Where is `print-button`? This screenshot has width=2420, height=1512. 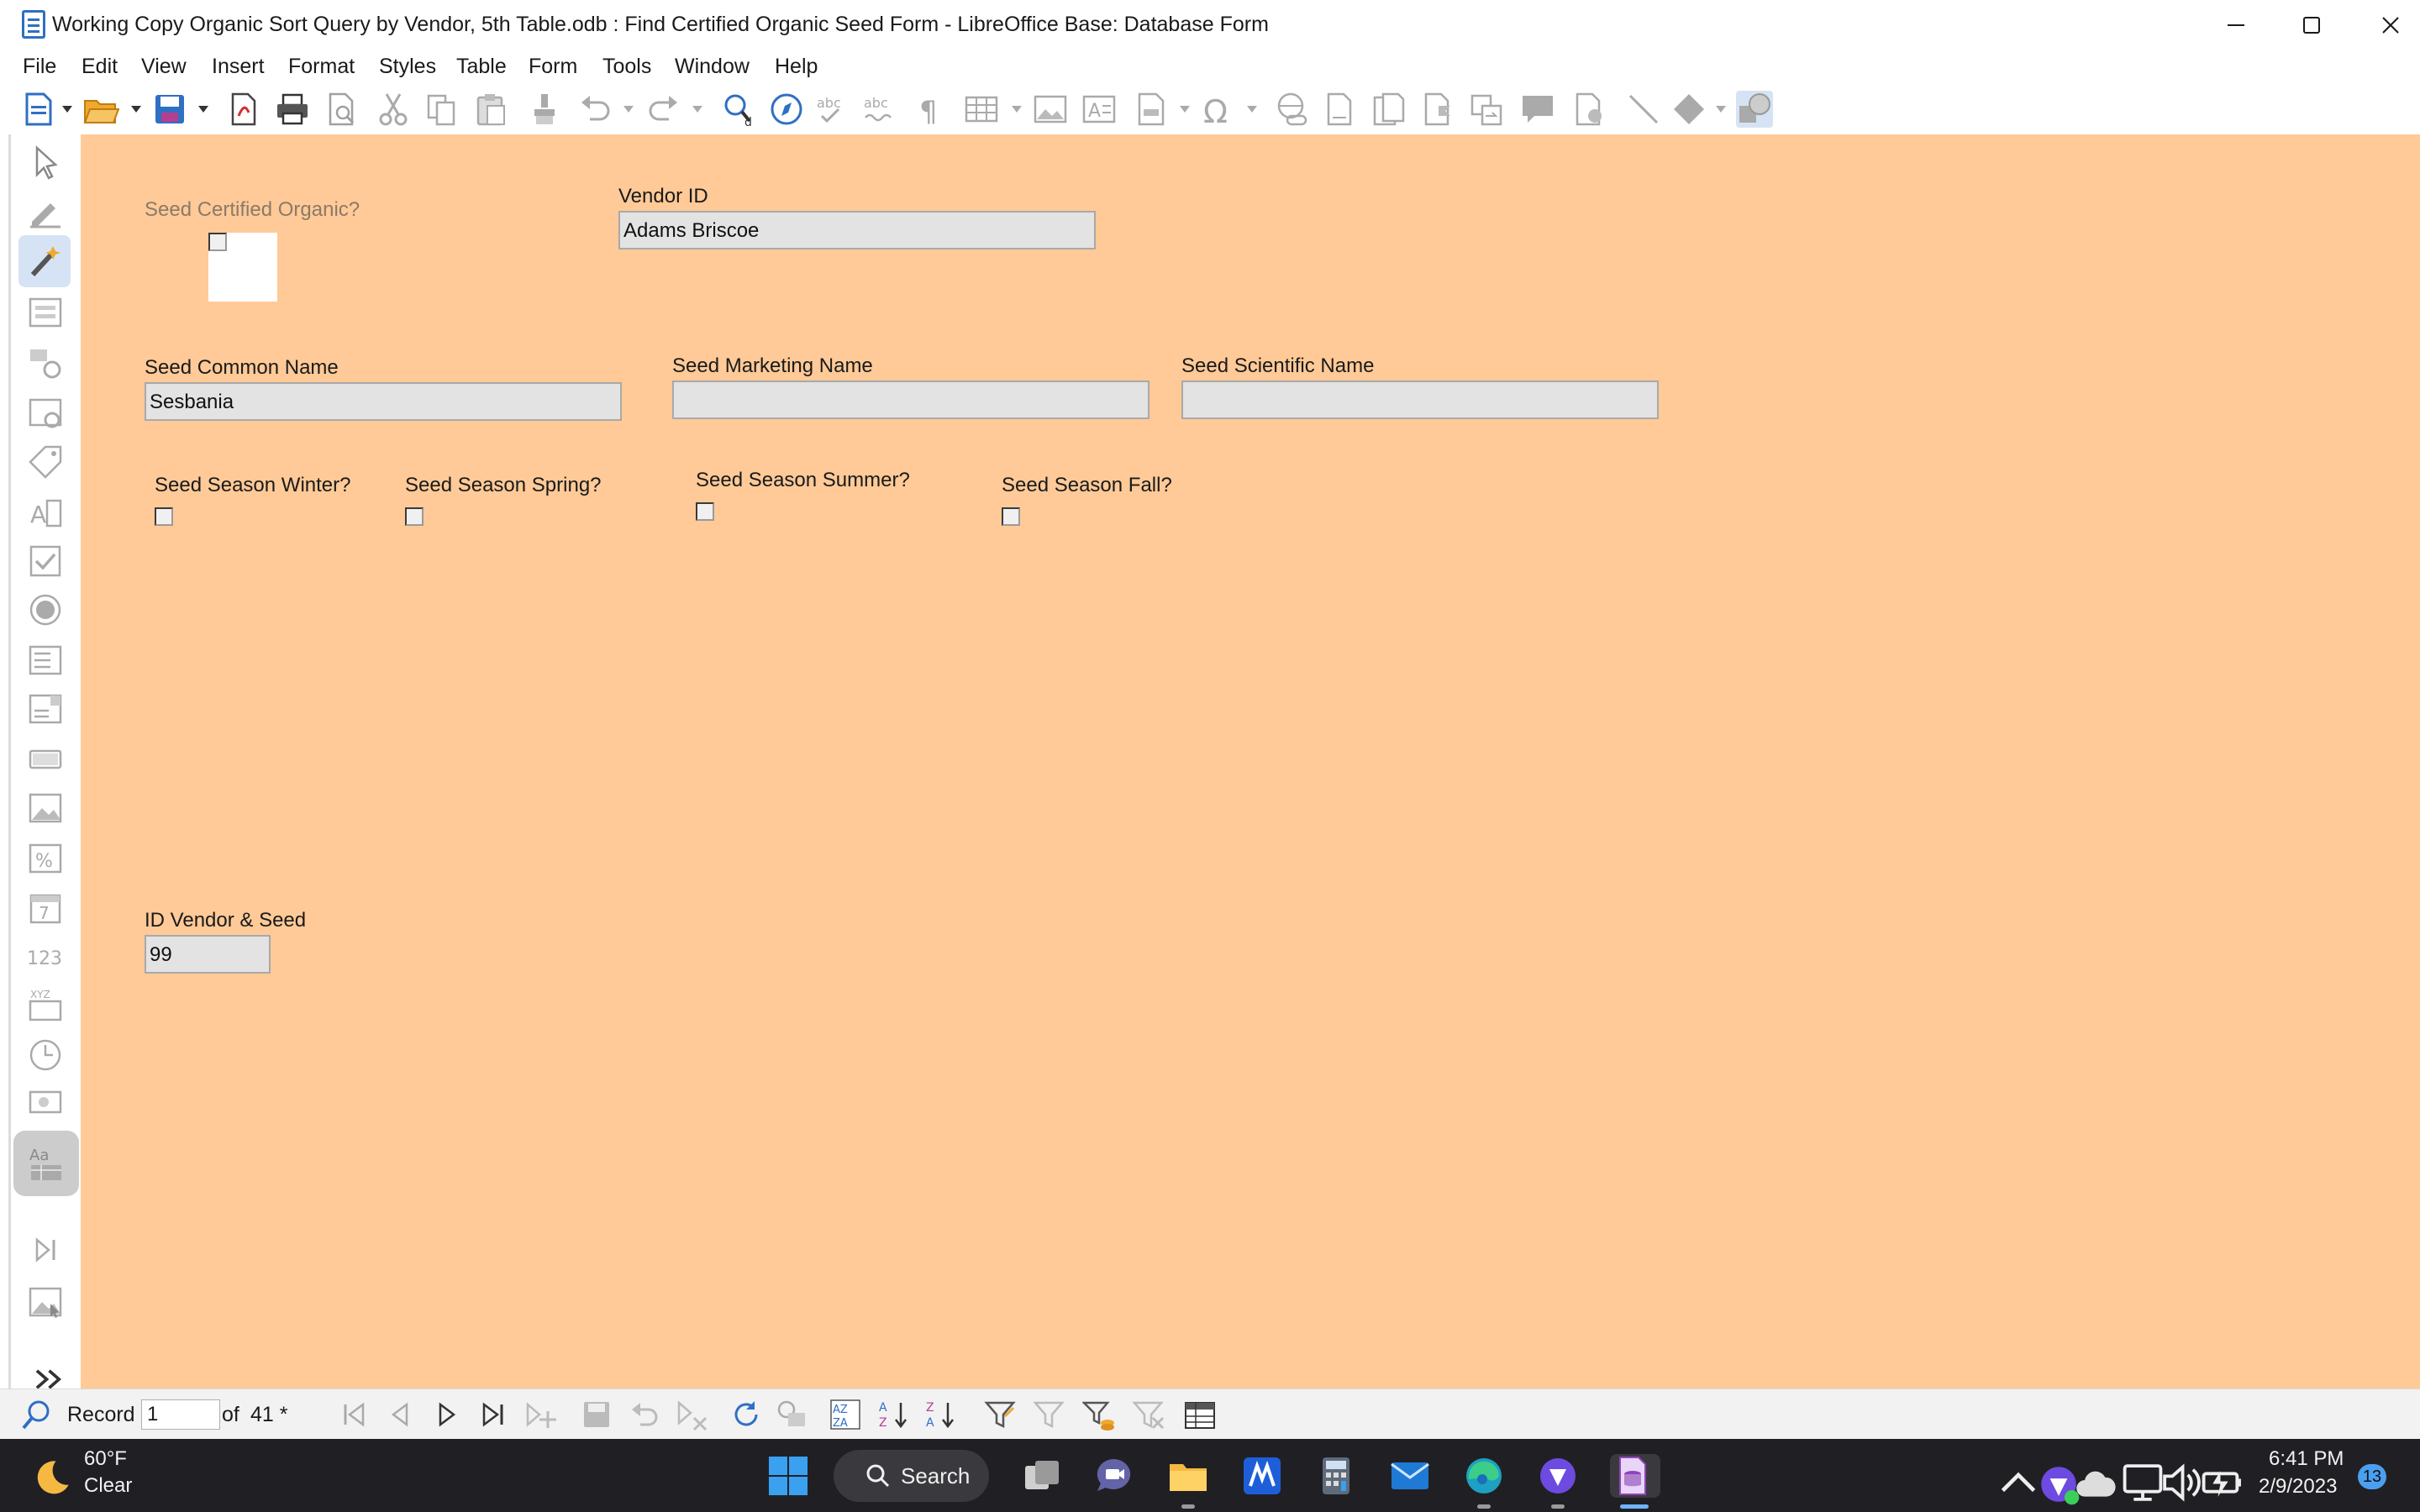 print-button is located at coordinates (292, 109).